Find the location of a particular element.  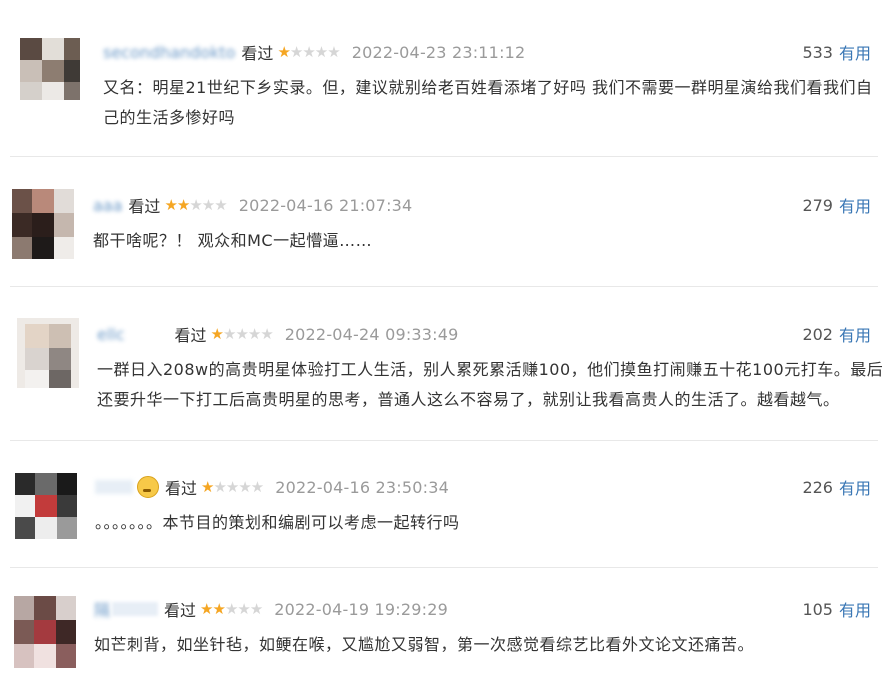

comment-text: 如芒刺背，如坐针毡，如鲠在喉，又尴尬又弱智，第一次感觉看综艺比看外文论文还痛苦。 is located at coordinates (424, 644).